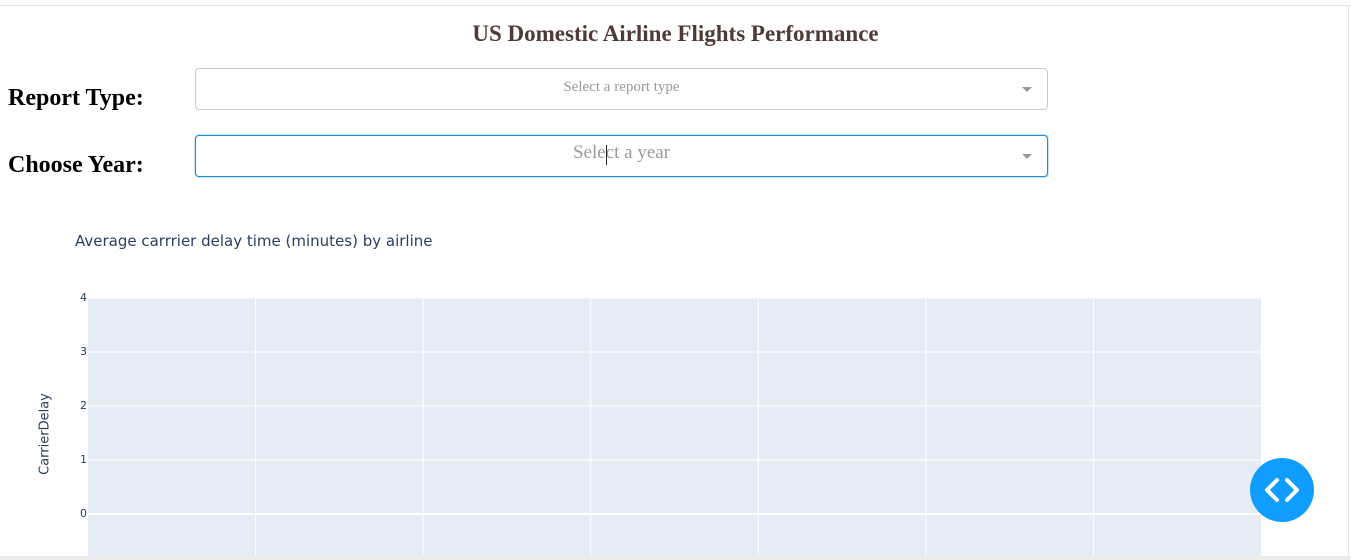 This screenshot has width=1351, height=560. Describe the element at coordinates (83, 513) in the screenshot. I see `y-tick-label: 0` at that location.